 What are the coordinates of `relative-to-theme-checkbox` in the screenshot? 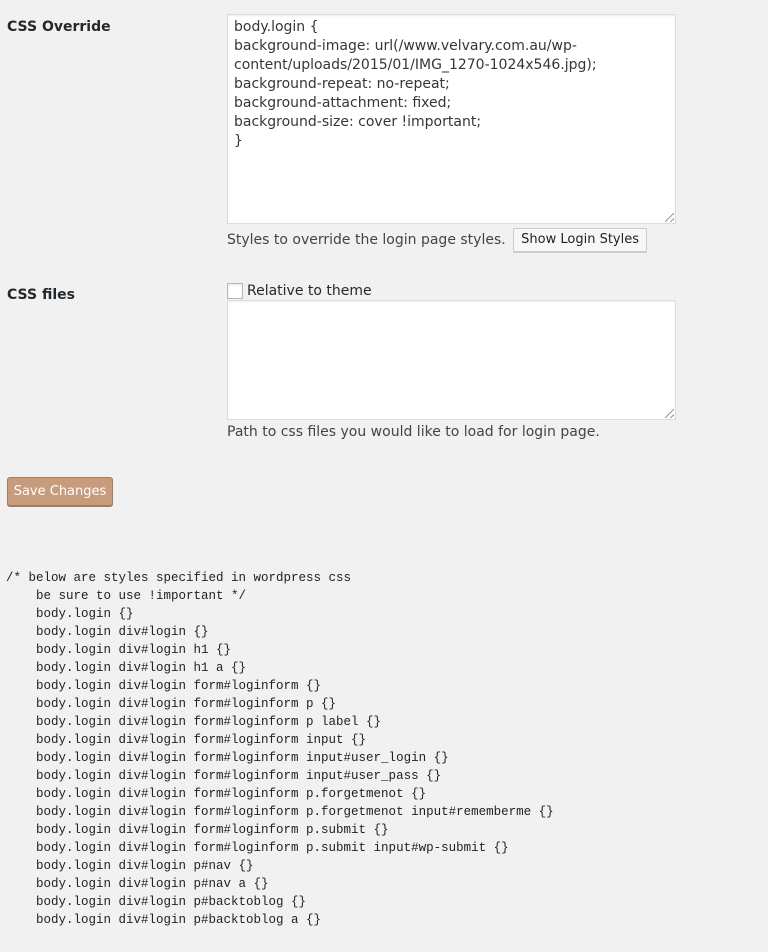 It's located at (235, 291).